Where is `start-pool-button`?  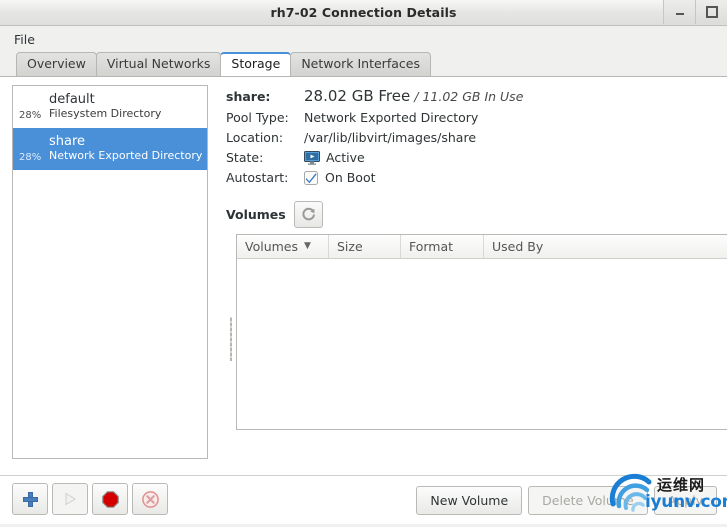 start-pool-button is located at coordinates (70, 499).